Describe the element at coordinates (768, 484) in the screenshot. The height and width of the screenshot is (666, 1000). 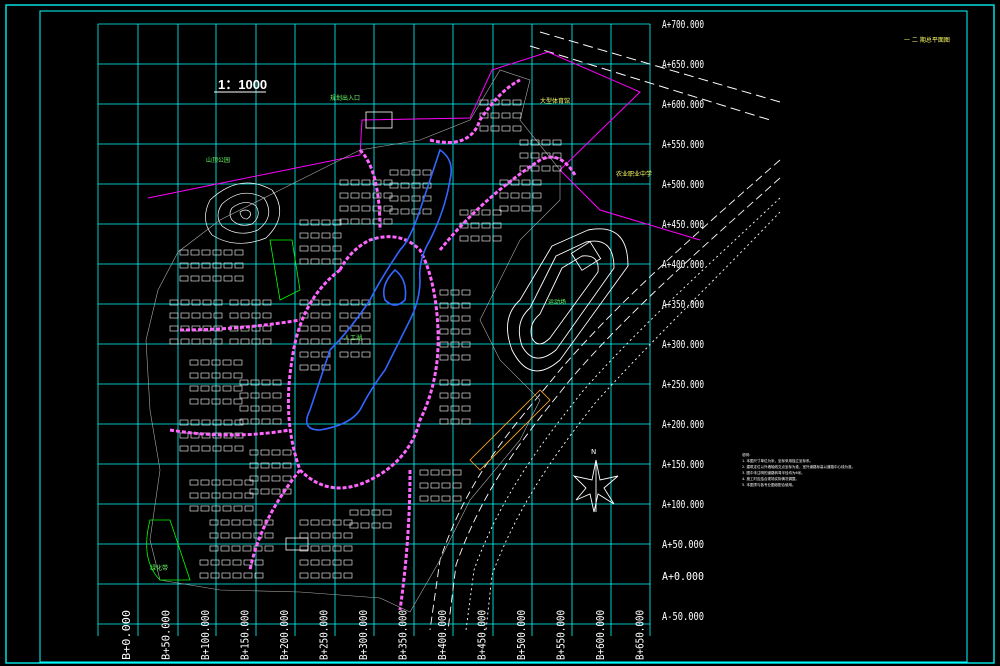
I see `note-line: 5. 本图须与各专业图纸配合使用。` at that location.